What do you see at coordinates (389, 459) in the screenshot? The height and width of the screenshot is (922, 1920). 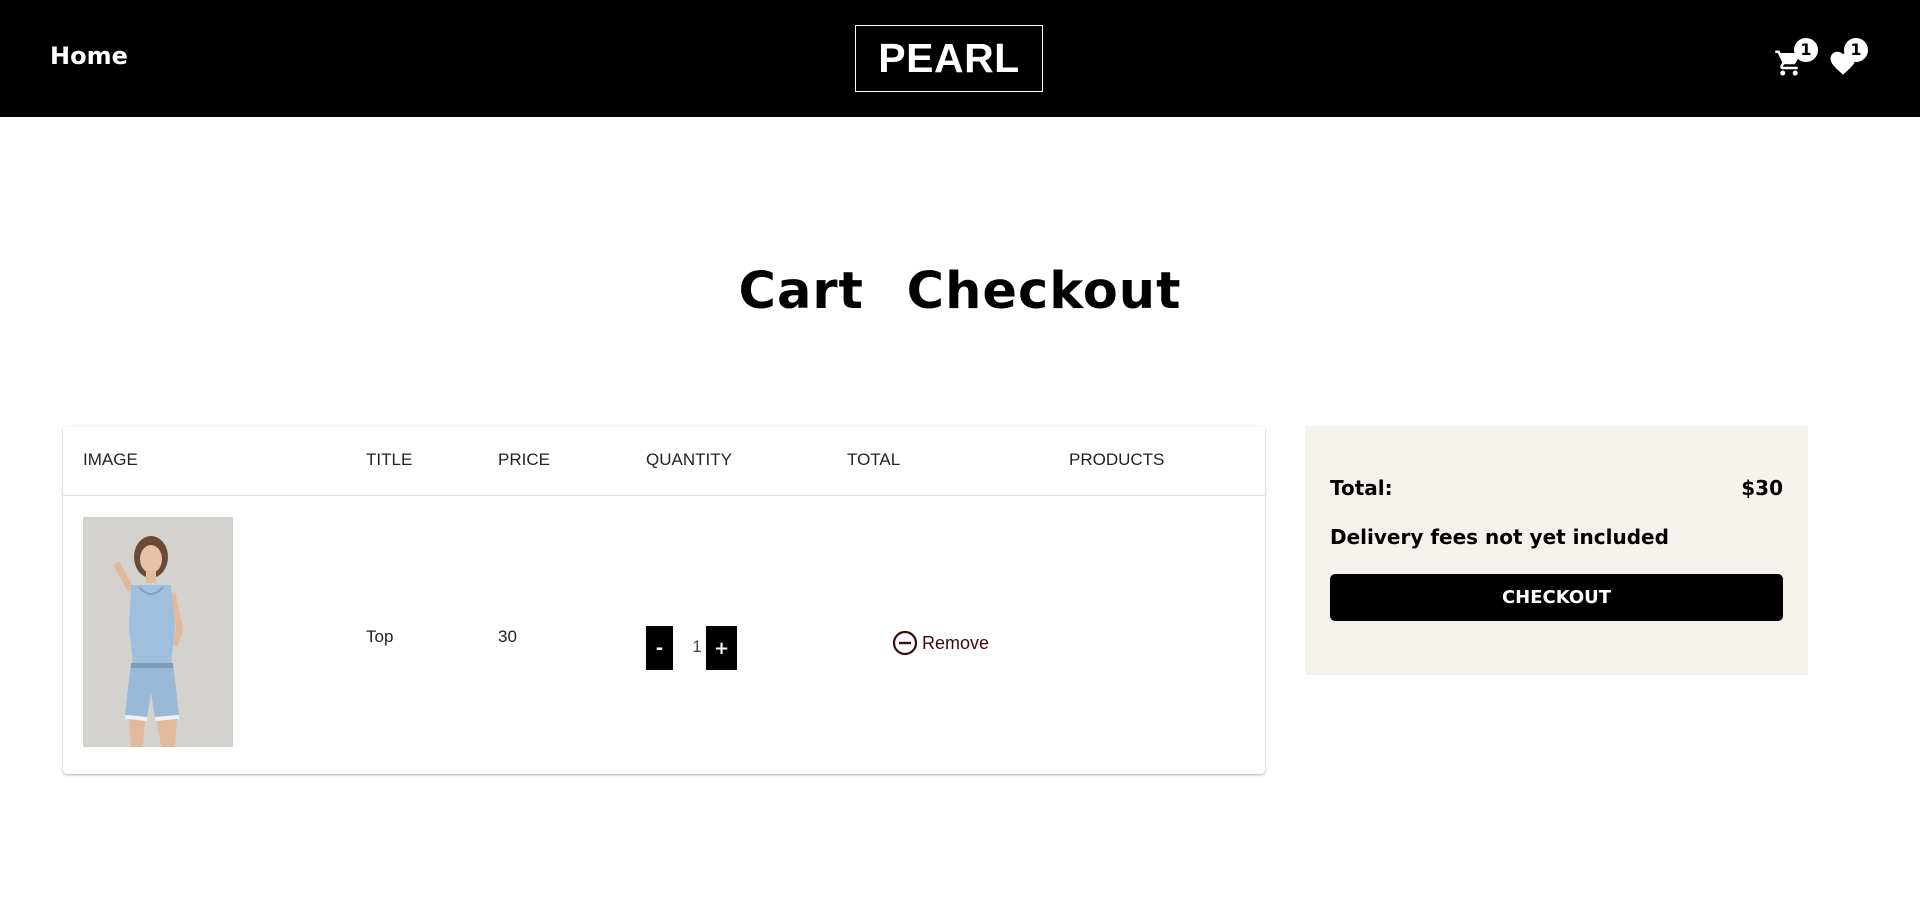 I see `column-header-title: TITLE` at bounding box center [389, 459].